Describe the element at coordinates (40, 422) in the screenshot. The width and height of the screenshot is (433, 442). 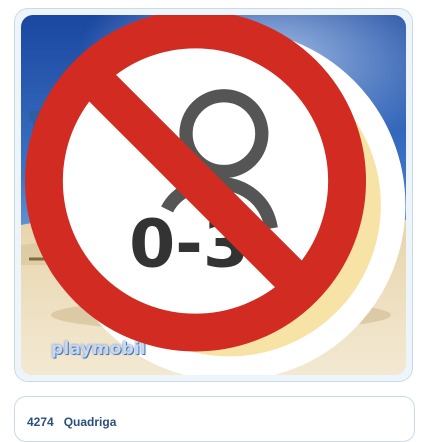
I see `product-number: 4274` at that location.